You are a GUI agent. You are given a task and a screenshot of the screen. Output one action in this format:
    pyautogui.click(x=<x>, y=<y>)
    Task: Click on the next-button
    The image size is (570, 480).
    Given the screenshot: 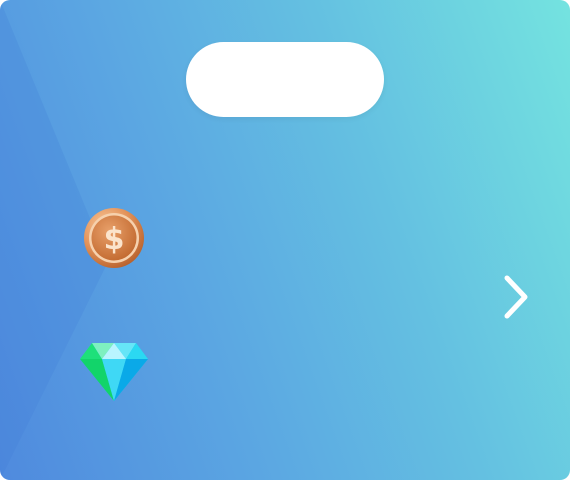 What is the action you would take?
    pyautogui.click(x=516, y=297)
    